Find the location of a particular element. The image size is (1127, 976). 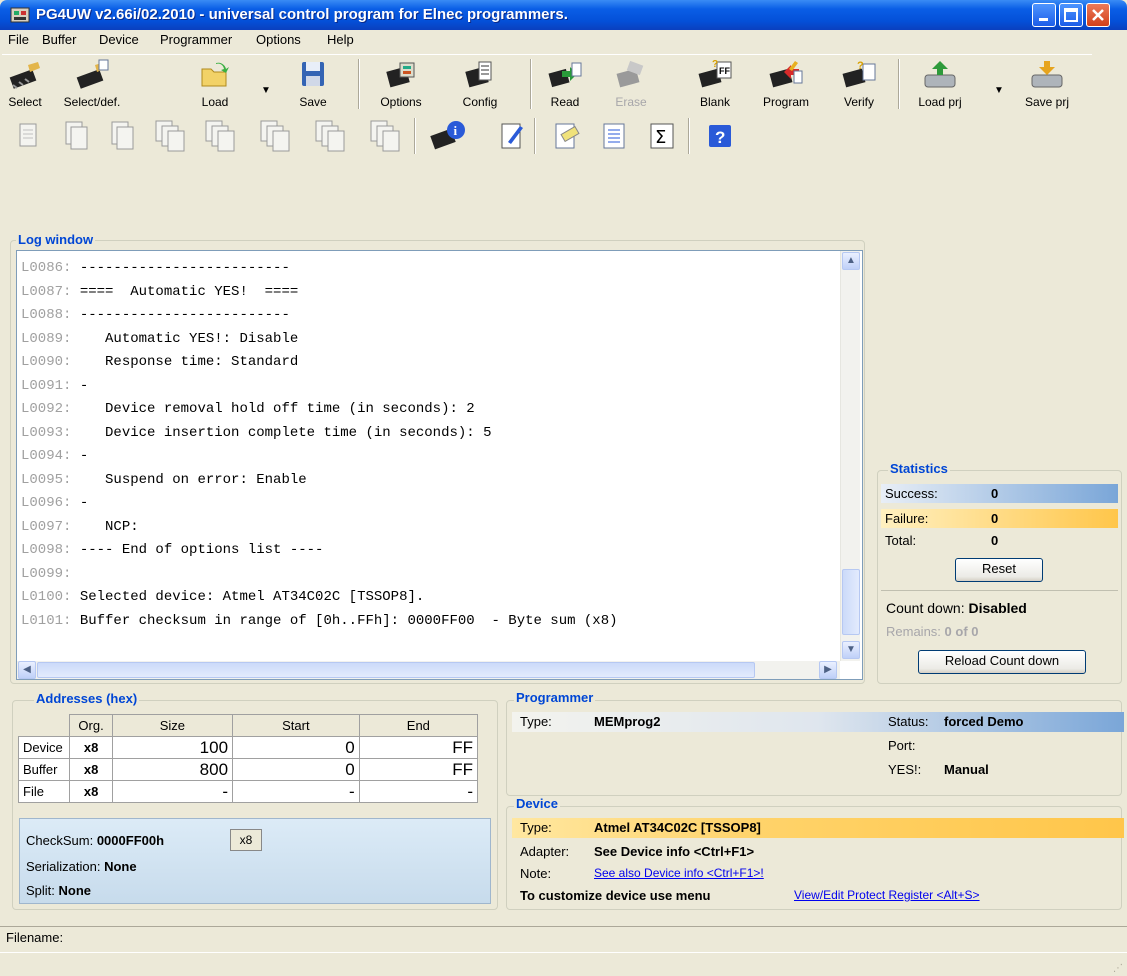

scroll-down-button: ▼ is located at coordinates (851, 650).